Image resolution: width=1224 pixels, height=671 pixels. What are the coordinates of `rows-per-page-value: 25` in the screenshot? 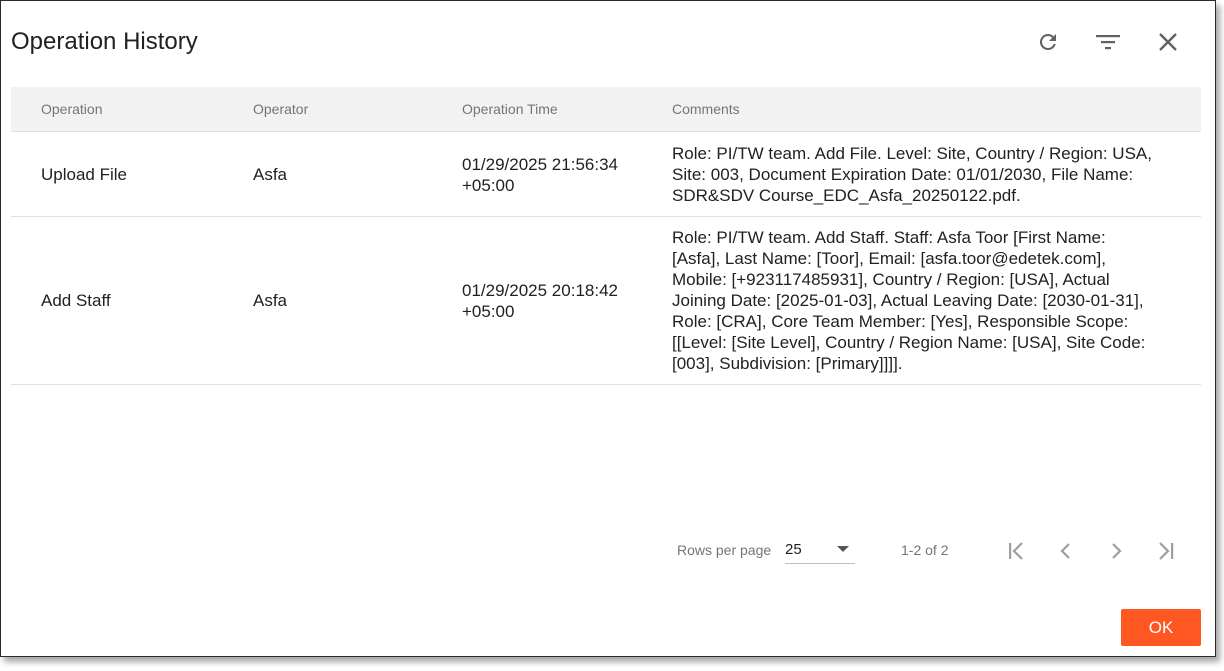 It's located at (793, 549).